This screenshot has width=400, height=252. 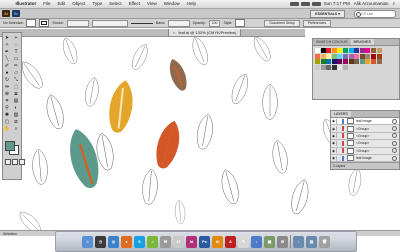 I want to click on draw-normal-icon, so click(x=8, y=162).